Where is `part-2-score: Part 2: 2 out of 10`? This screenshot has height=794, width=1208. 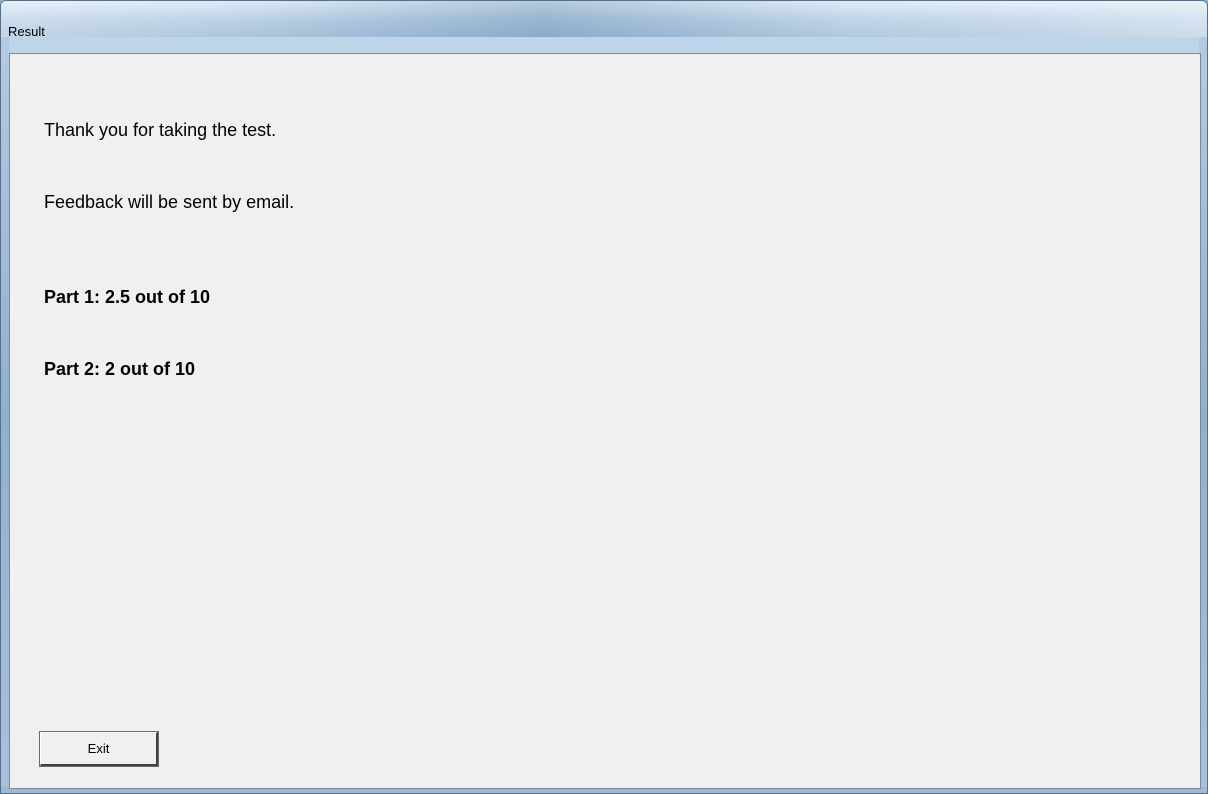 part-2-score: Part 2: 2 out of 10 is located at coordinates (120, 369).